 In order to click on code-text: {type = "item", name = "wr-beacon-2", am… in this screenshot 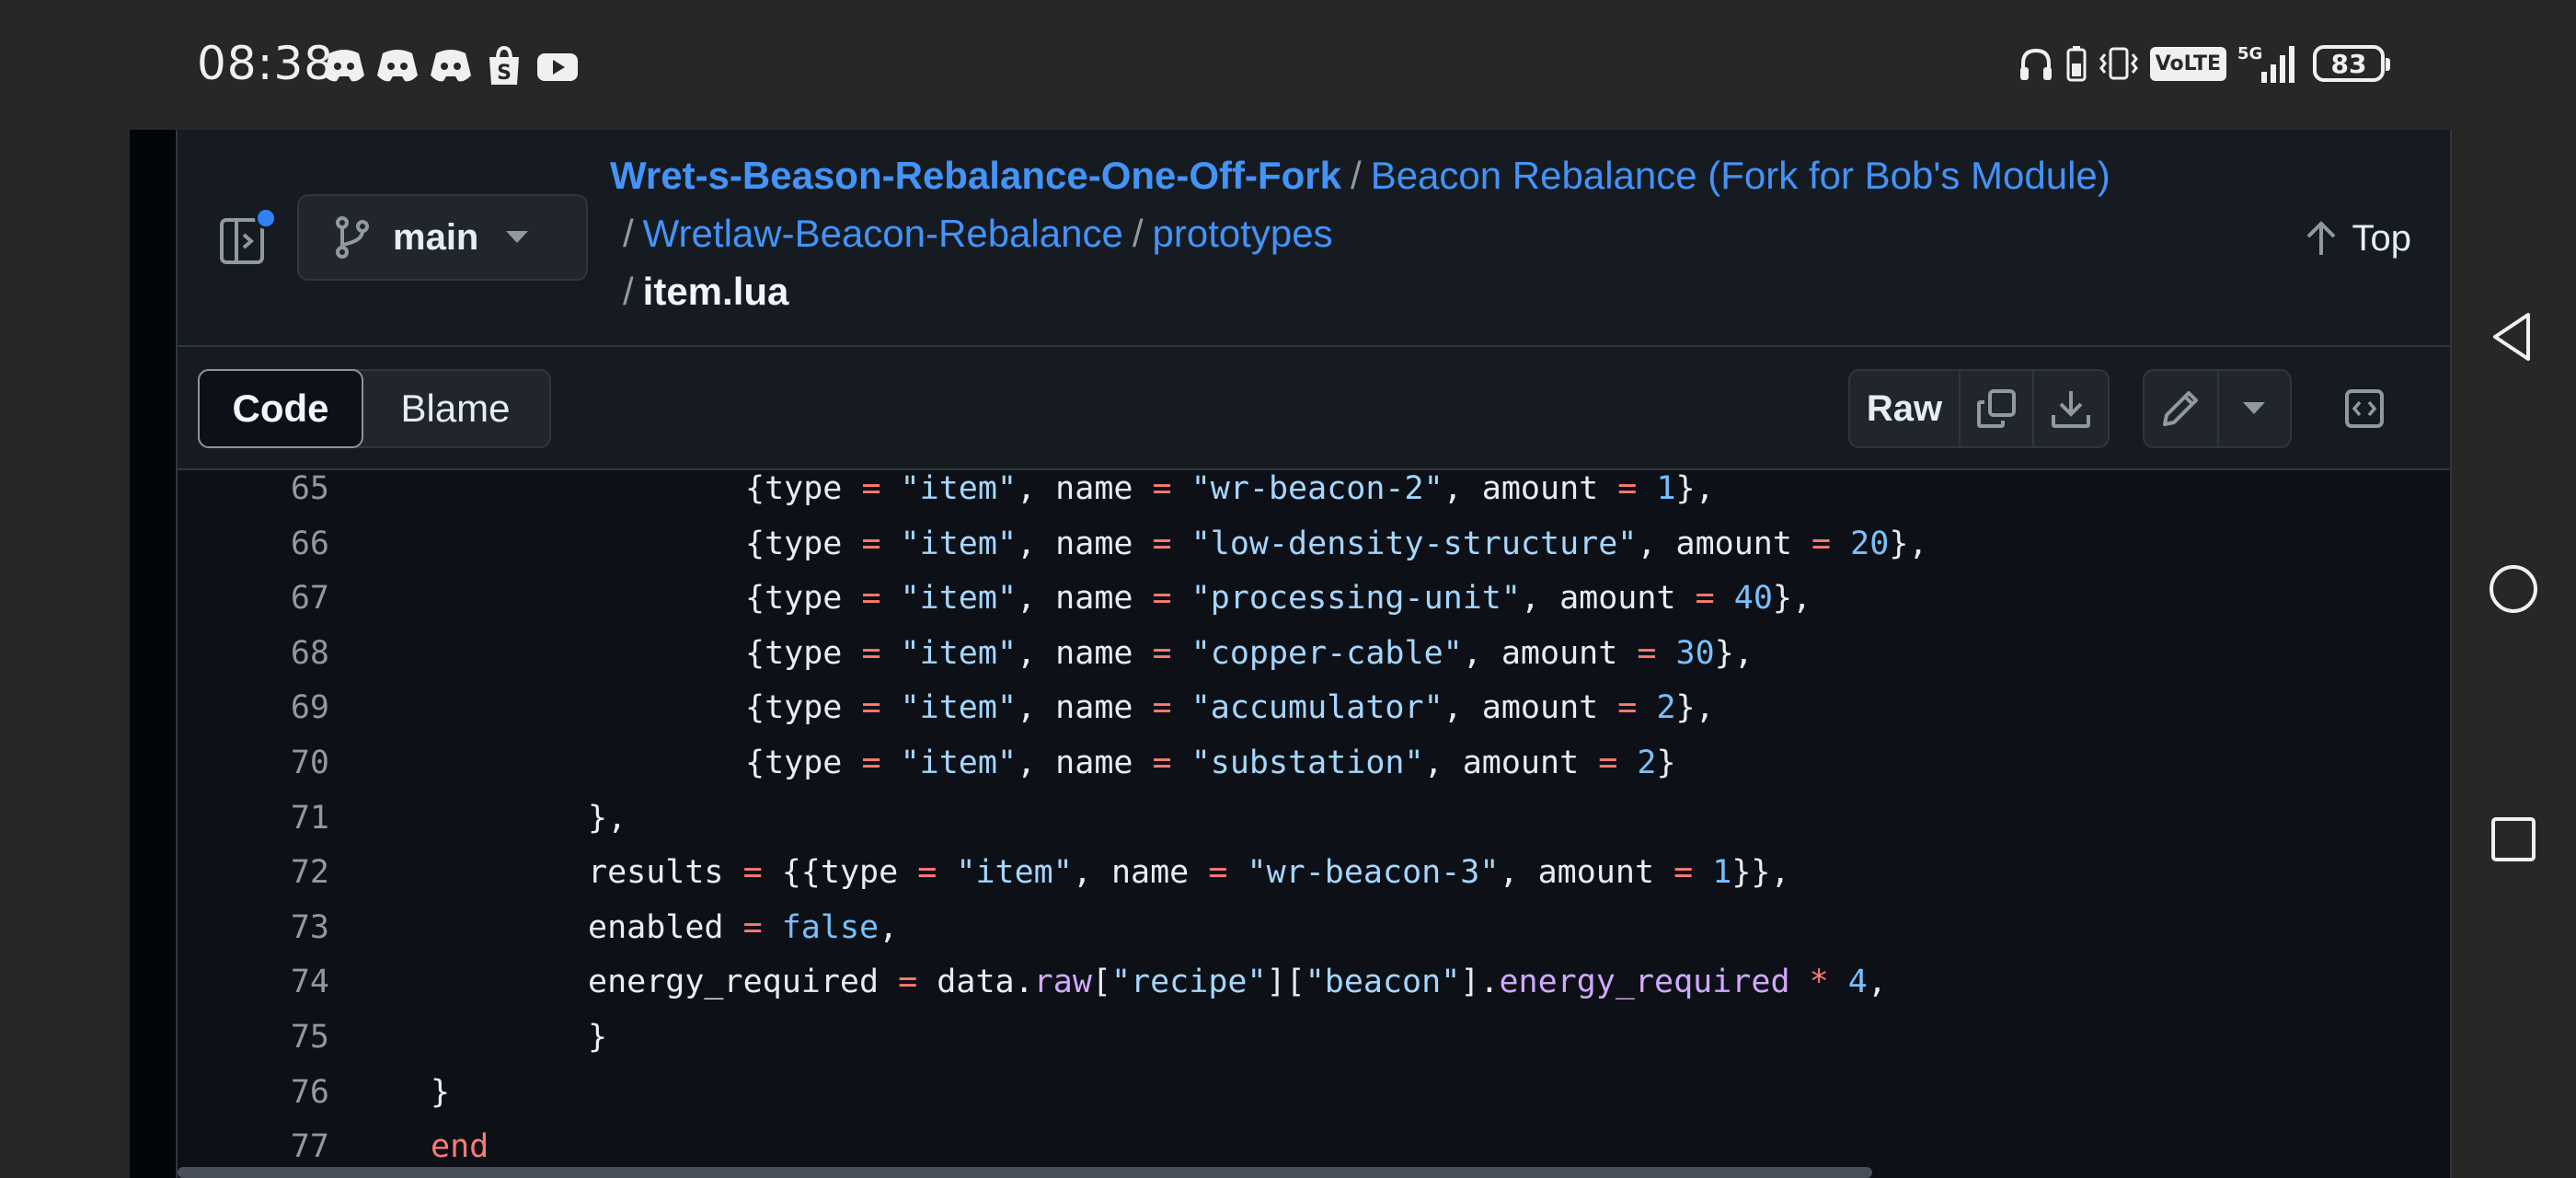, I will do `click(1230, 488)`.